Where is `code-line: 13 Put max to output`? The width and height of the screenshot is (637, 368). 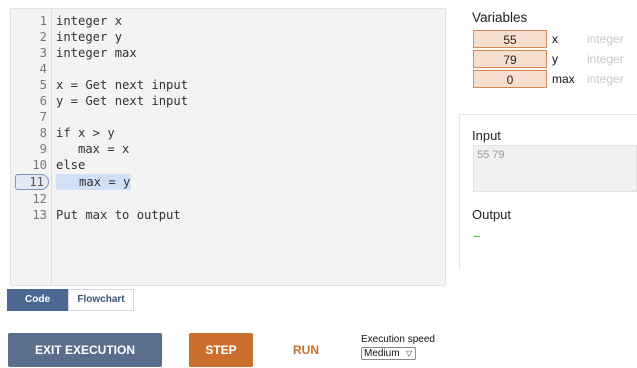
code-line: 13 Put max to output is located at coordinates (228, 215).